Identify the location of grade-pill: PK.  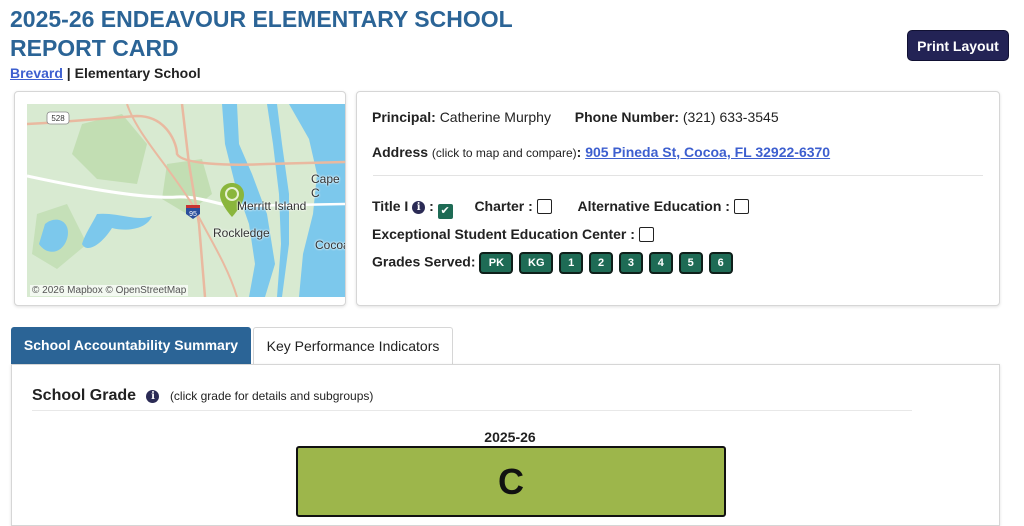
(496, 263).